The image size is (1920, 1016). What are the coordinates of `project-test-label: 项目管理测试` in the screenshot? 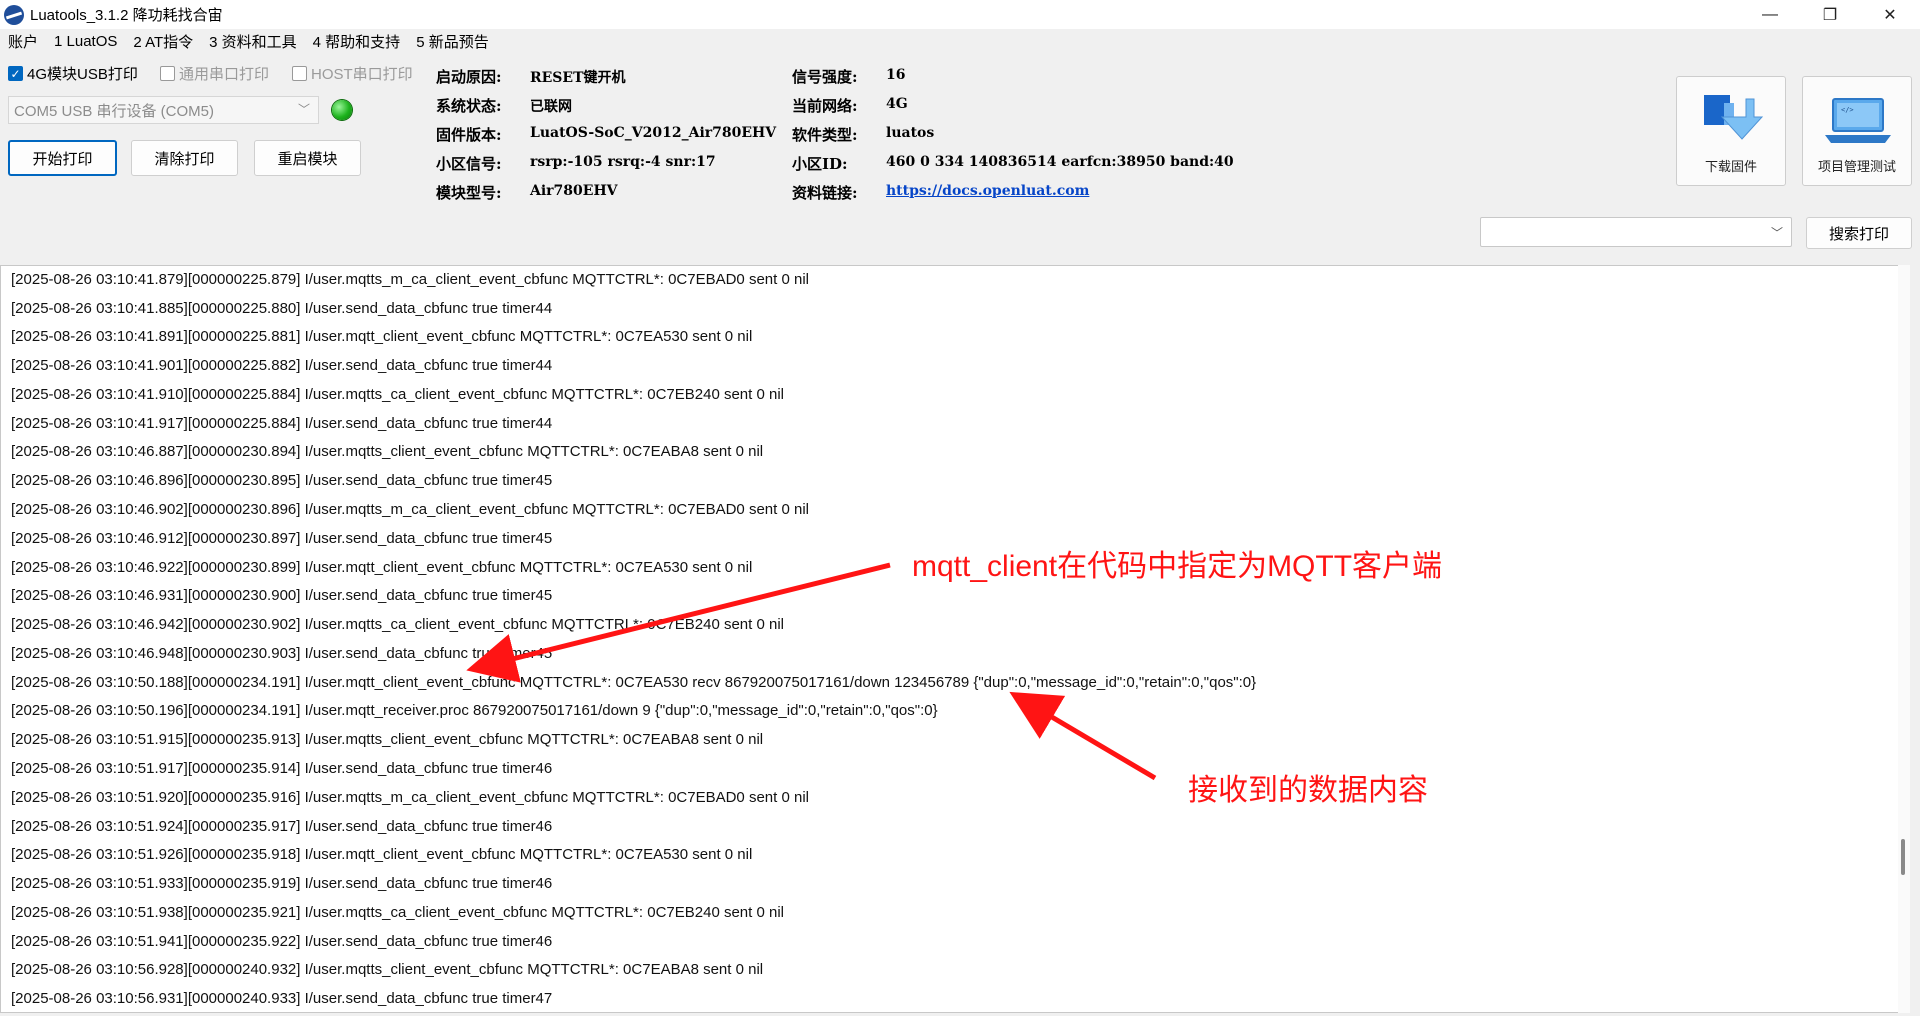 It's located at (1856, 166).